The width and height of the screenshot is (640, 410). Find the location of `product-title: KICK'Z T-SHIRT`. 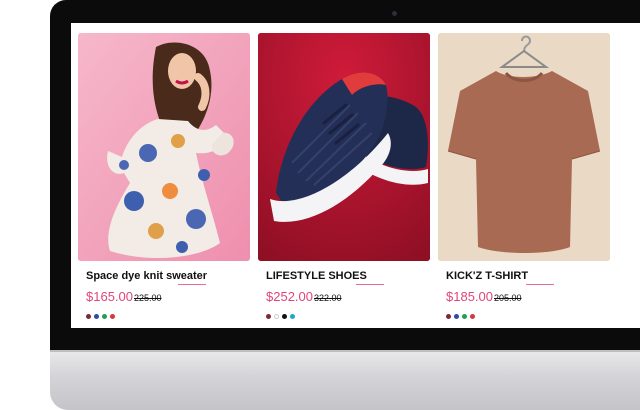

product-title: KICK'Z T-SHIRT is located at coordinates (487, 276).